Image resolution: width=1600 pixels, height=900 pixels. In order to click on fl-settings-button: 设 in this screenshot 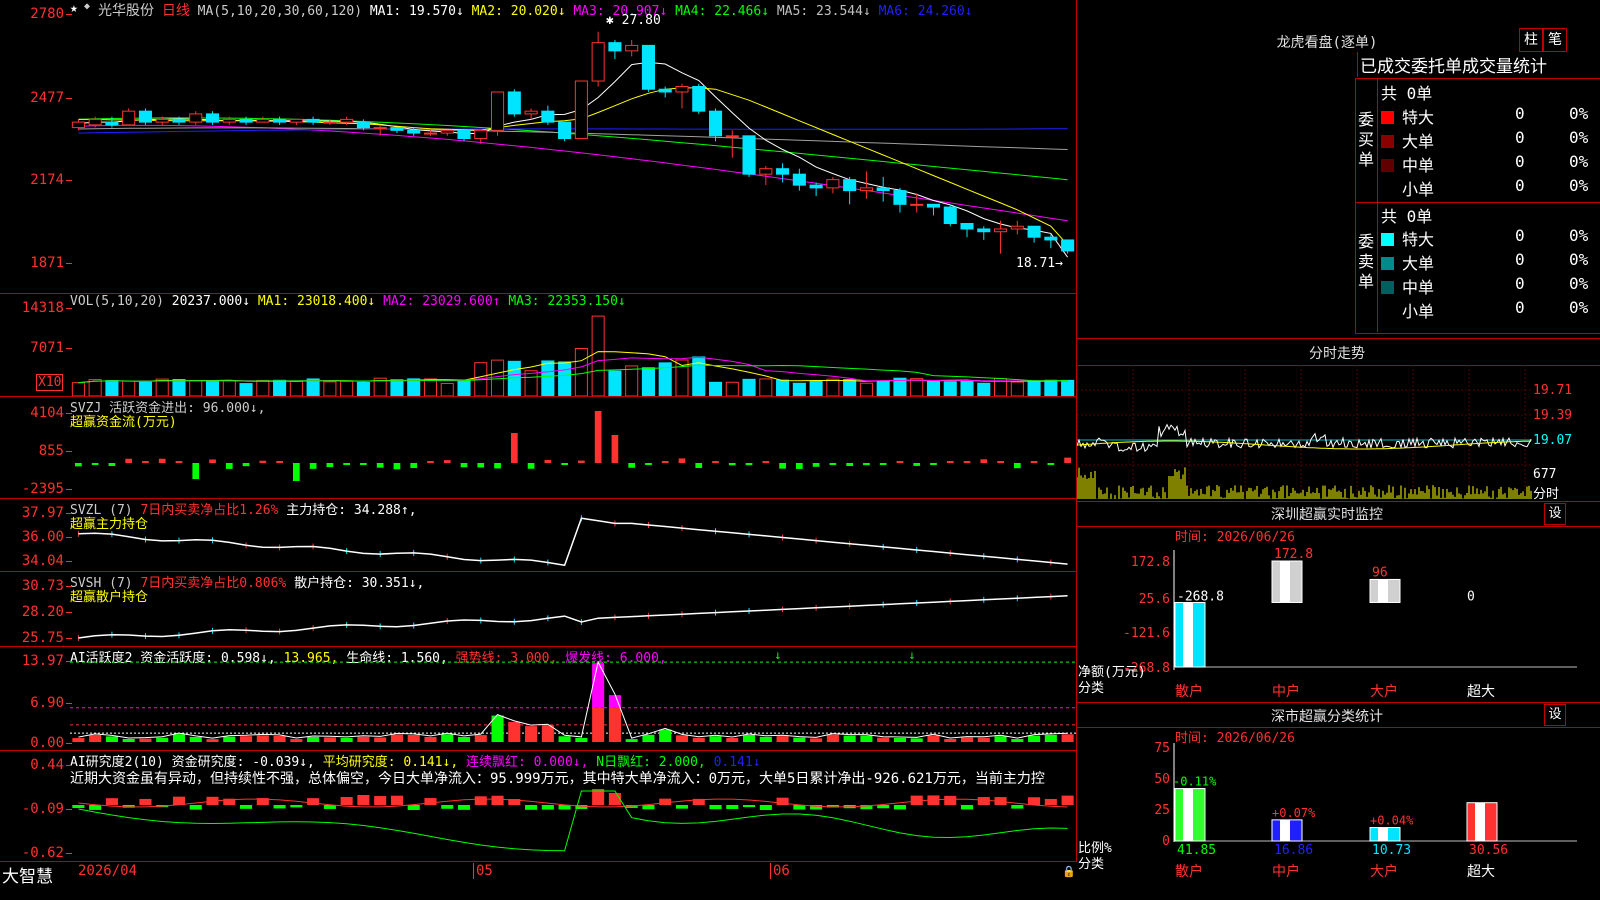, I will do `click(1555, 715)`.